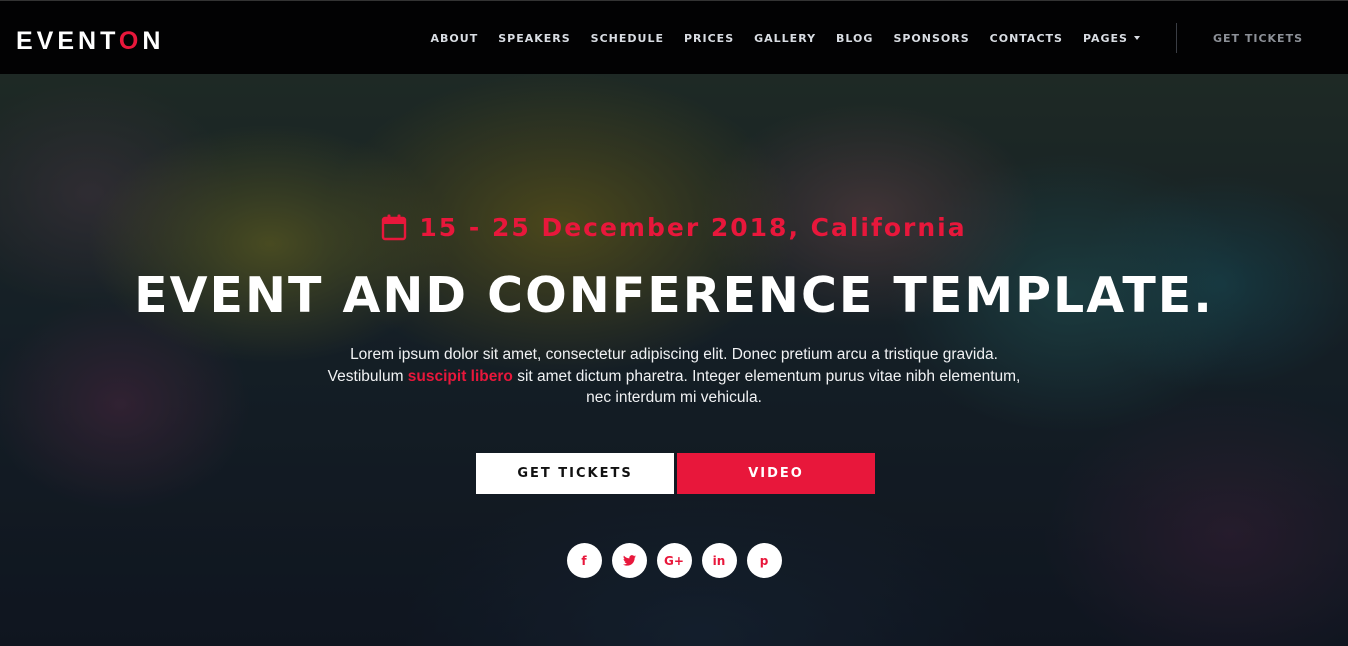 This screenshot has width=1348, height=646. Describe the element at coordinates (394, 227) in the screenshot. I see `calendar-icon` at that location.